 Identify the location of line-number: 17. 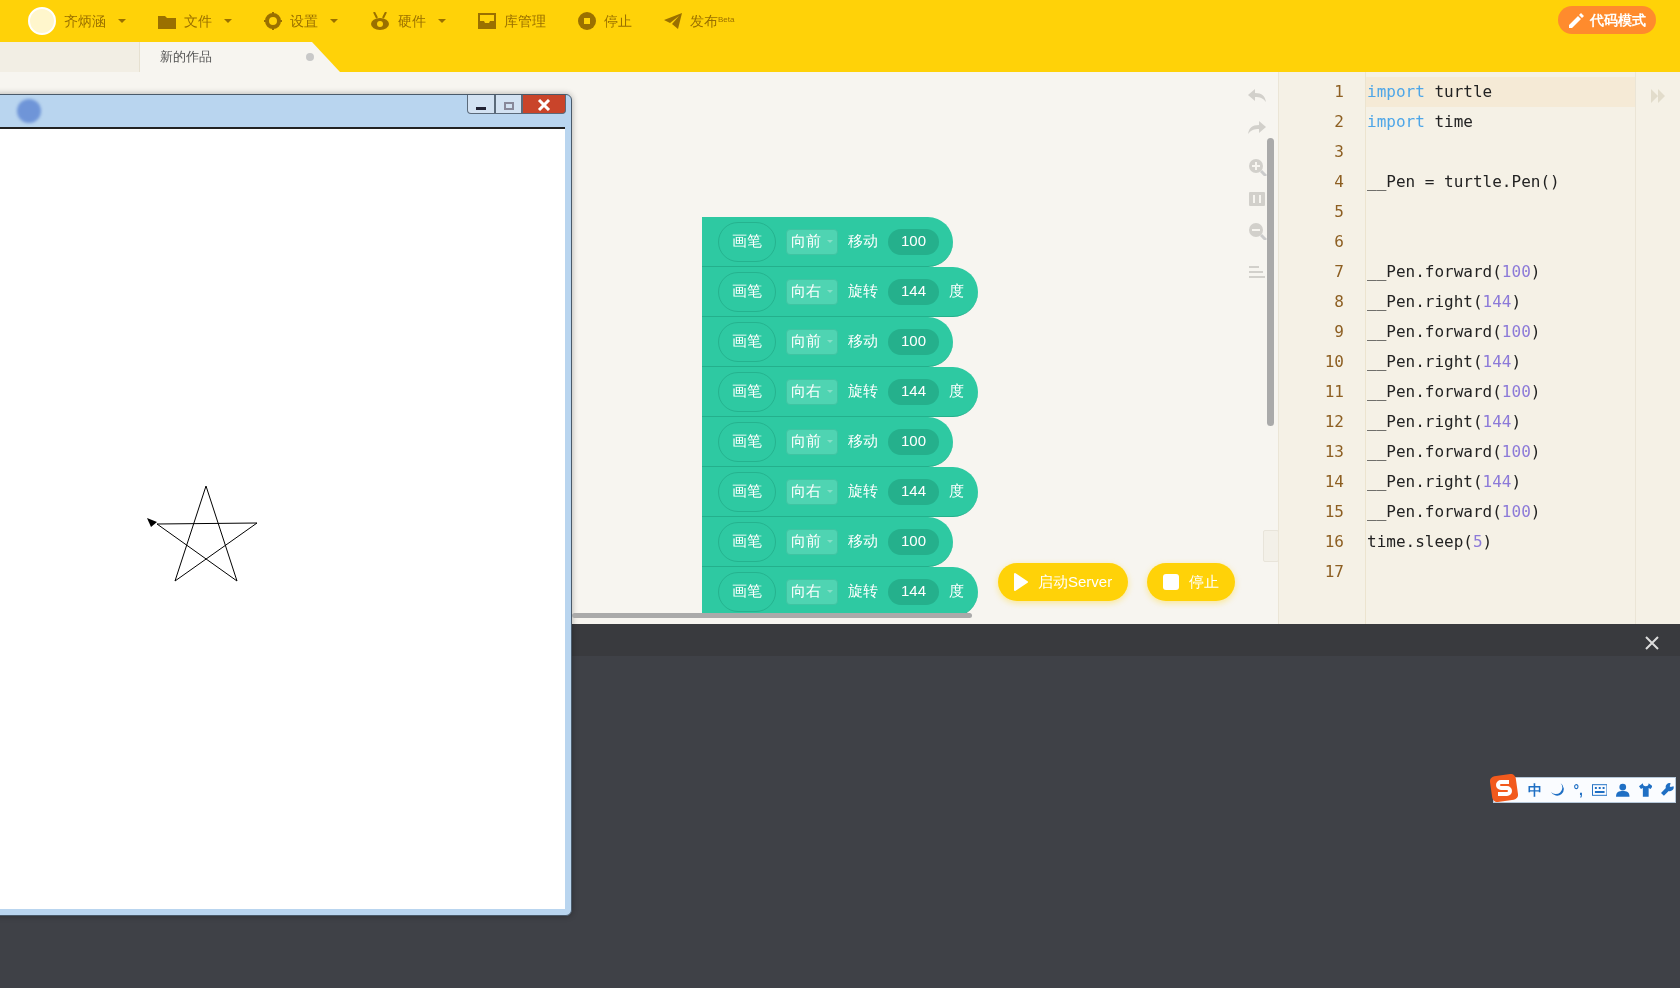
(1334, 572).